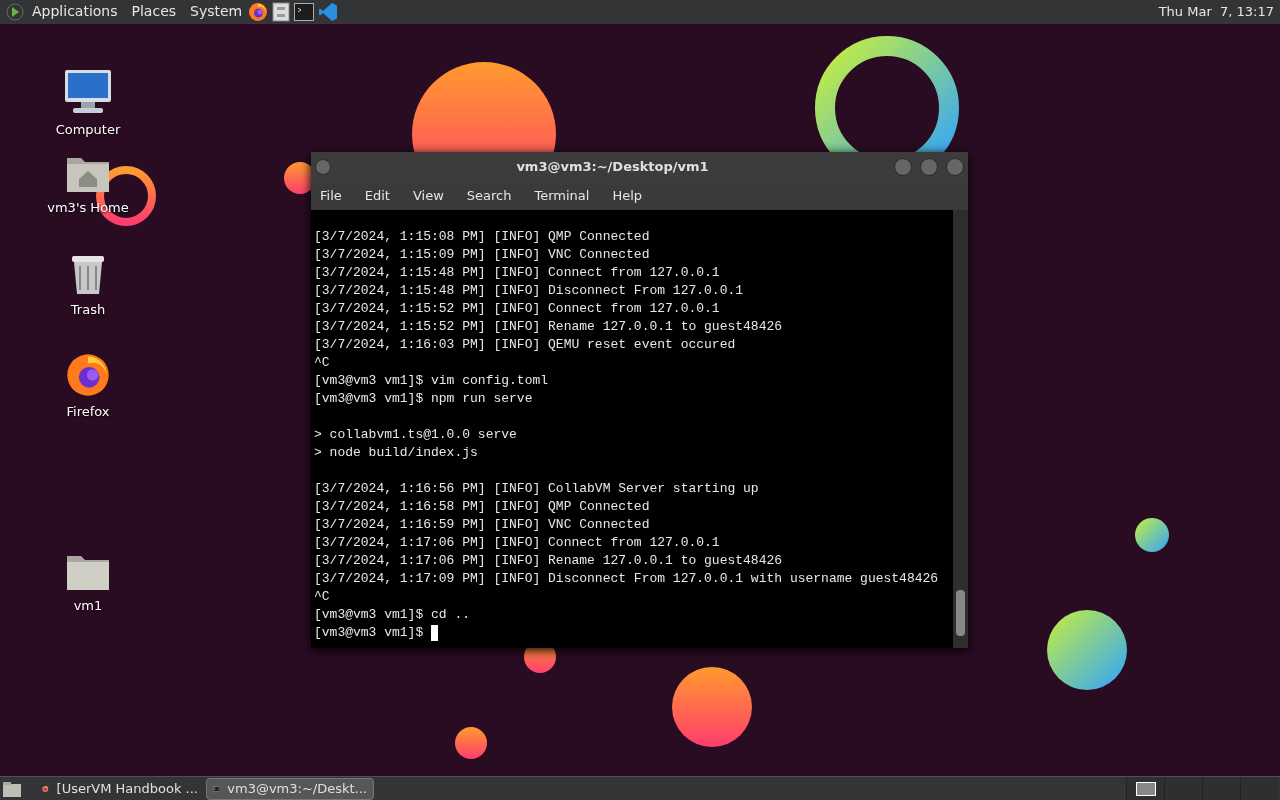  Describe the element at coordinates (482, 237) in the screenshot. I see `terminal-line: [3/7/2024, 1:15:08 PM] [INFO] QMP Connected` at that location.